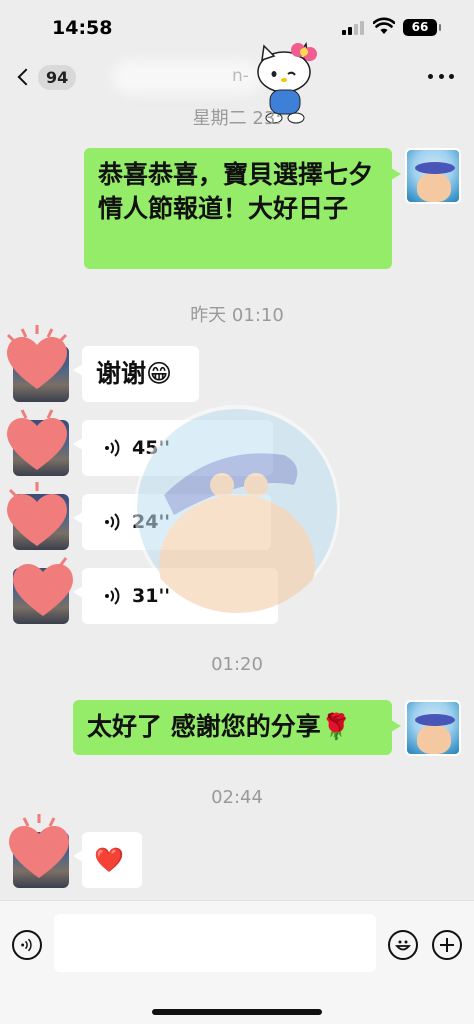  I want to click on input-bar, so click(237, 962).